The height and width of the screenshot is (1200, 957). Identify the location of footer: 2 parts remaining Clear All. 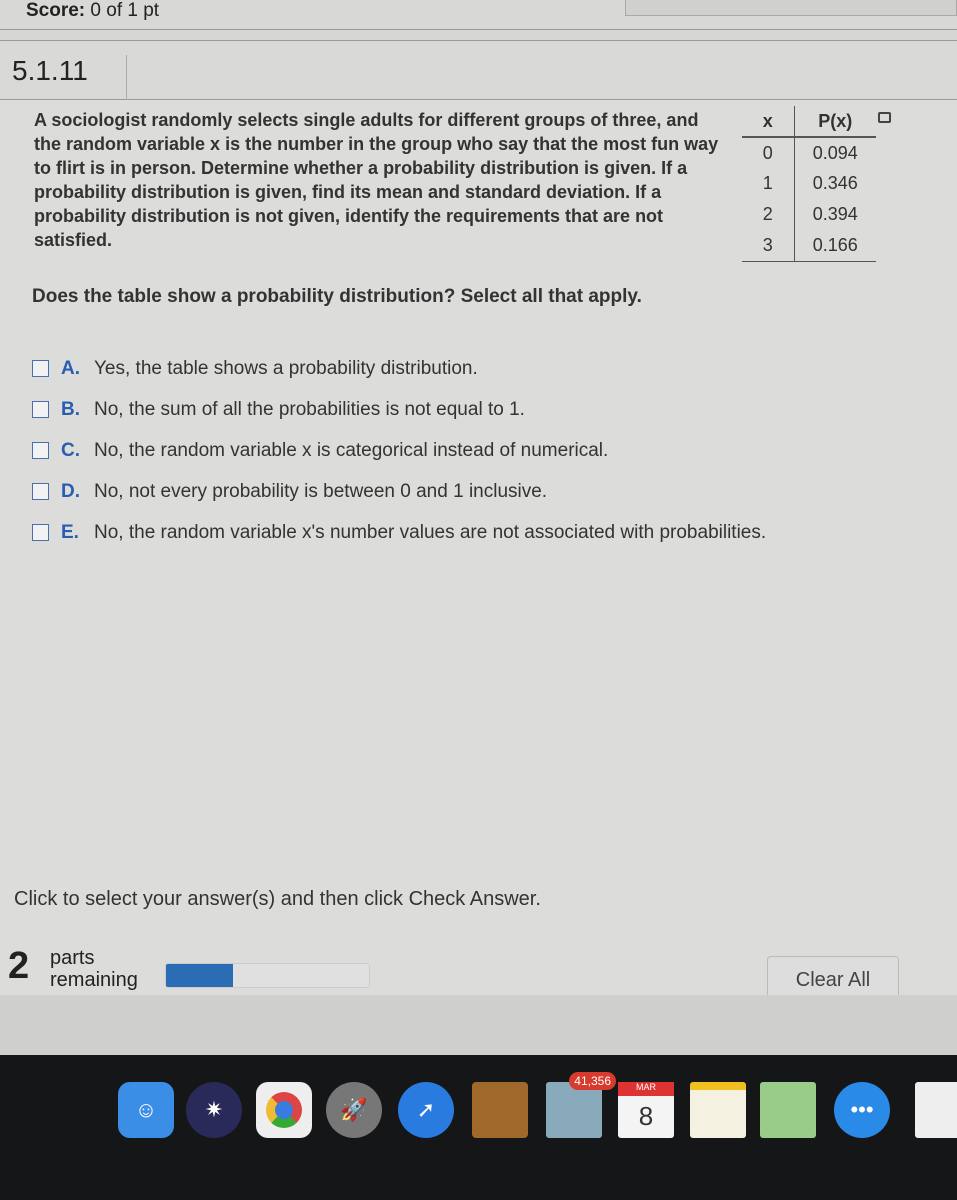
(478, 970).